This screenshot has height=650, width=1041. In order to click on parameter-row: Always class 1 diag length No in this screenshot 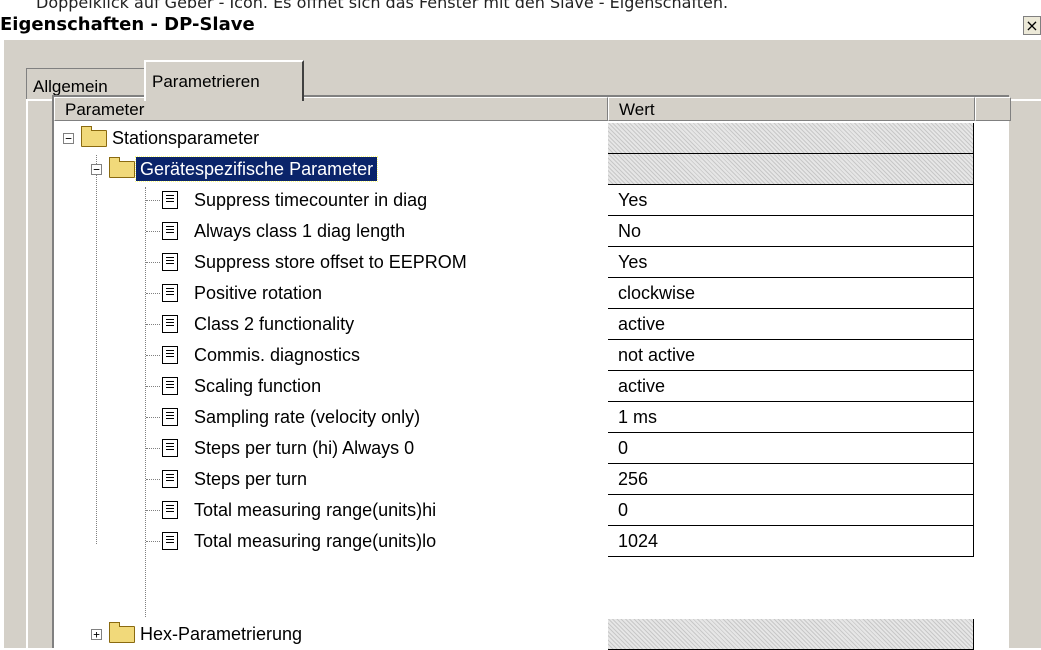, I will do `click(514, 231)`.